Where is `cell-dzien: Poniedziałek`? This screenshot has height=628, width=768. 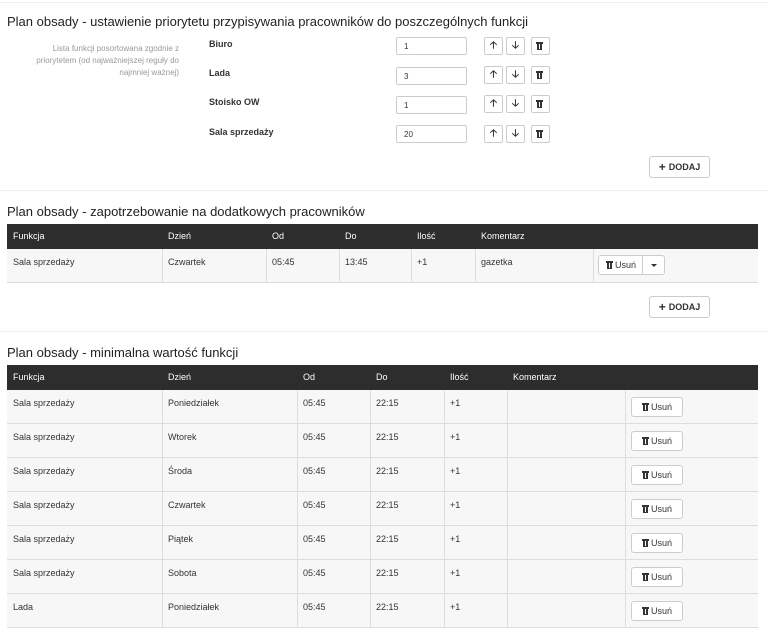
cell-dzien: Poniedziałek is located at coordinates (194, 403).